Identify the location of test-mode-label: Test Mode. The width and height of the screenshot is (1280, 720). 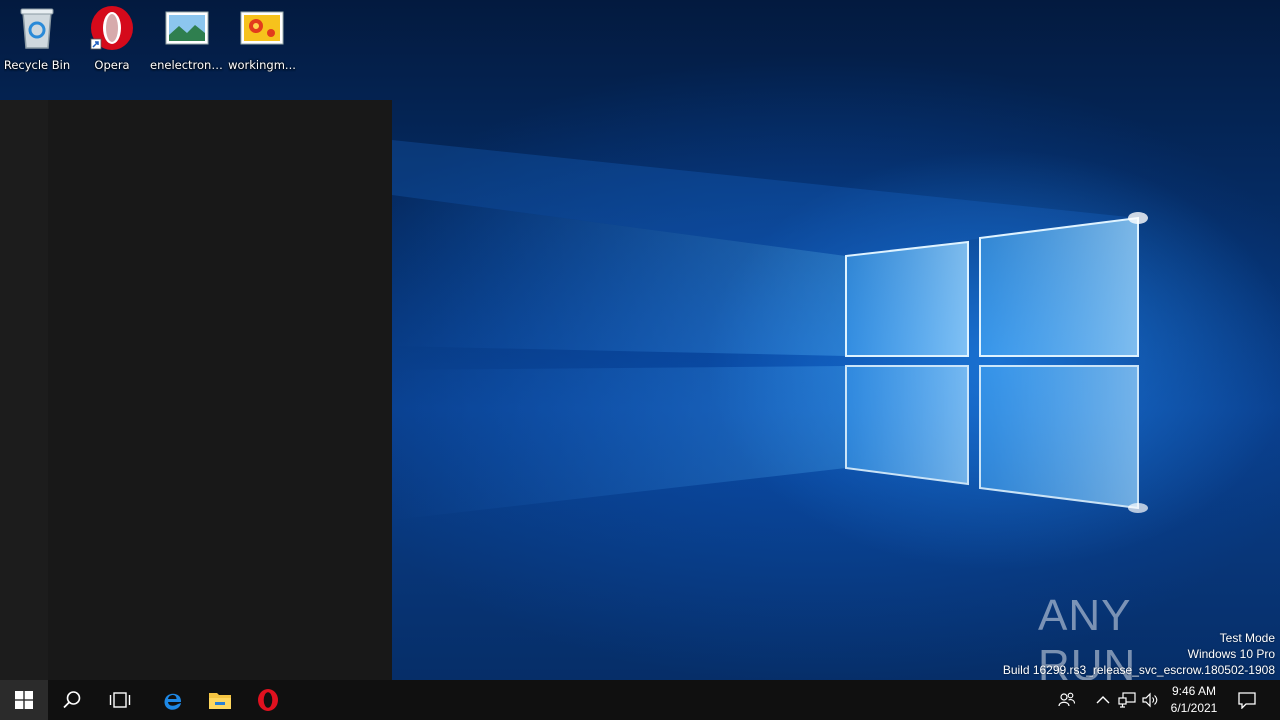
(1247, 638).